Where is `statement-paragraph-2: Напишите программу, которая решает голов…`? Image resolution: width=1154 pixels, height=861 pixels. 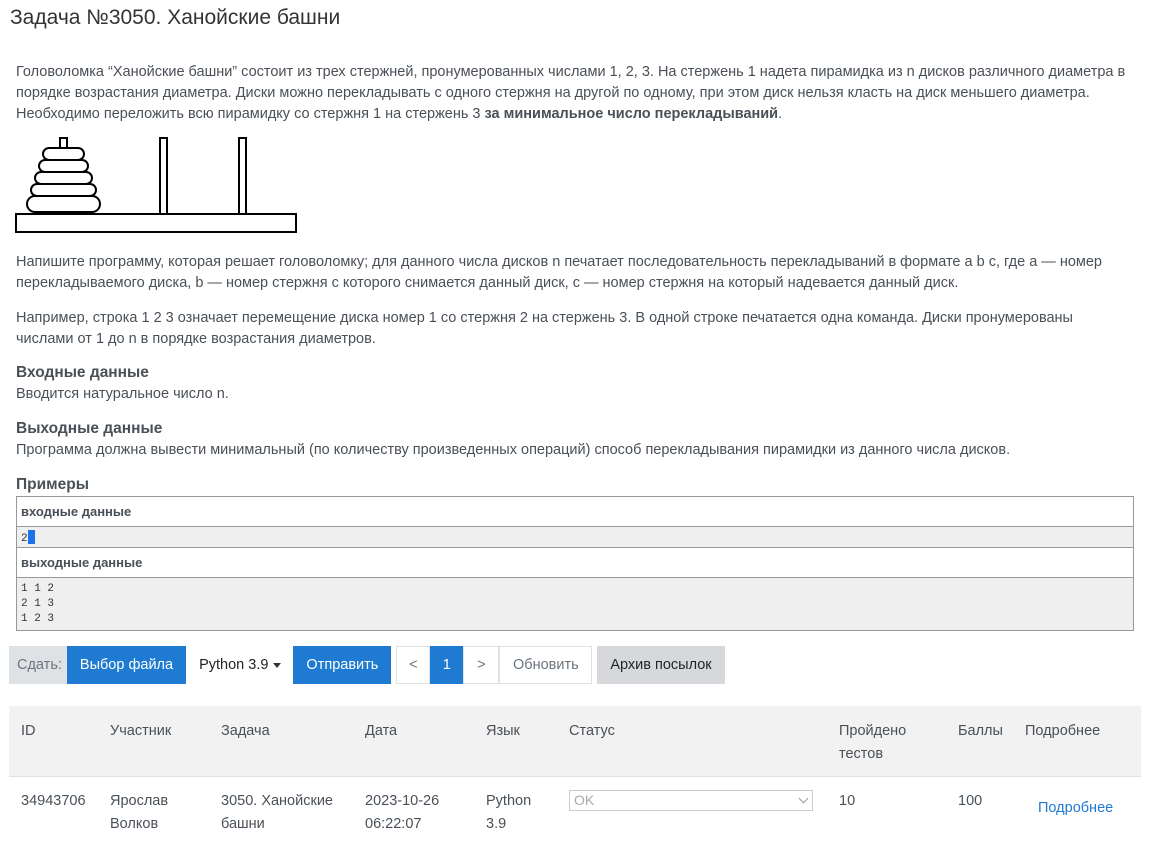
statement-paragraph-2: Напишите программу, которая решает голов… is located at coordinates (559, 272).